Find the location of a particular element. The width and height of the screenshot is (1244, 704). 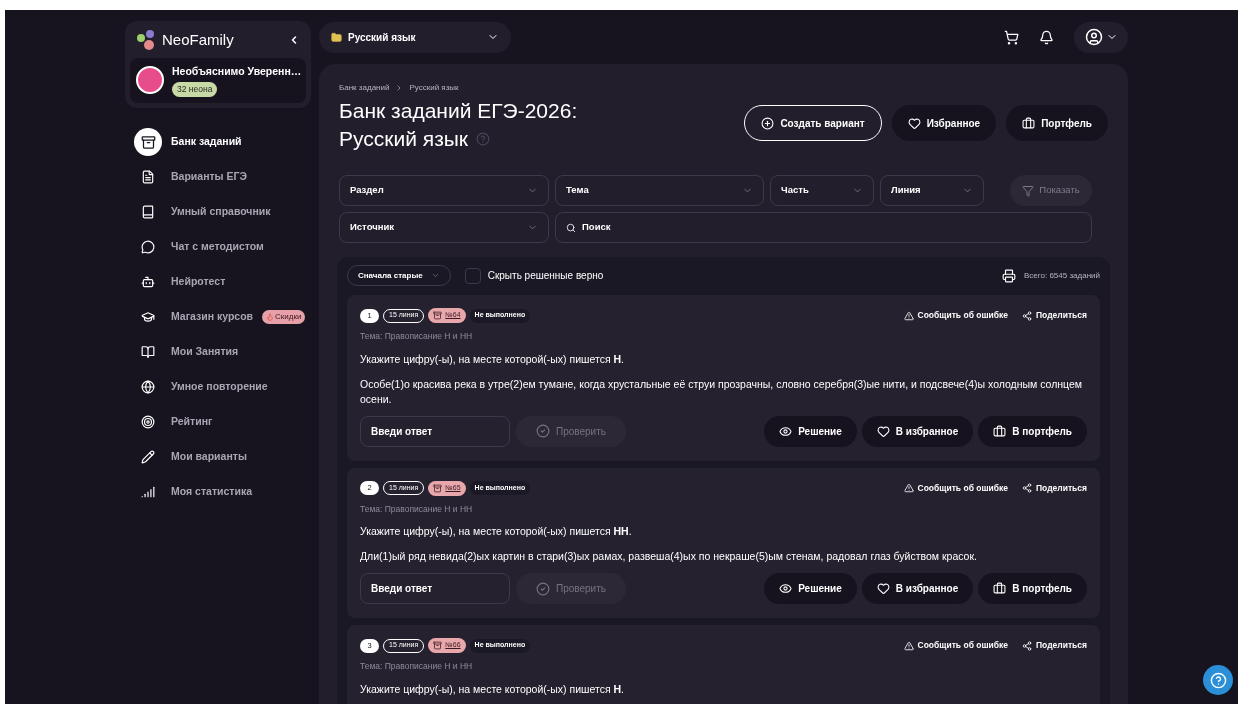

total-count: Всего: 6545 заданий is located at coordinates (1061, 275).